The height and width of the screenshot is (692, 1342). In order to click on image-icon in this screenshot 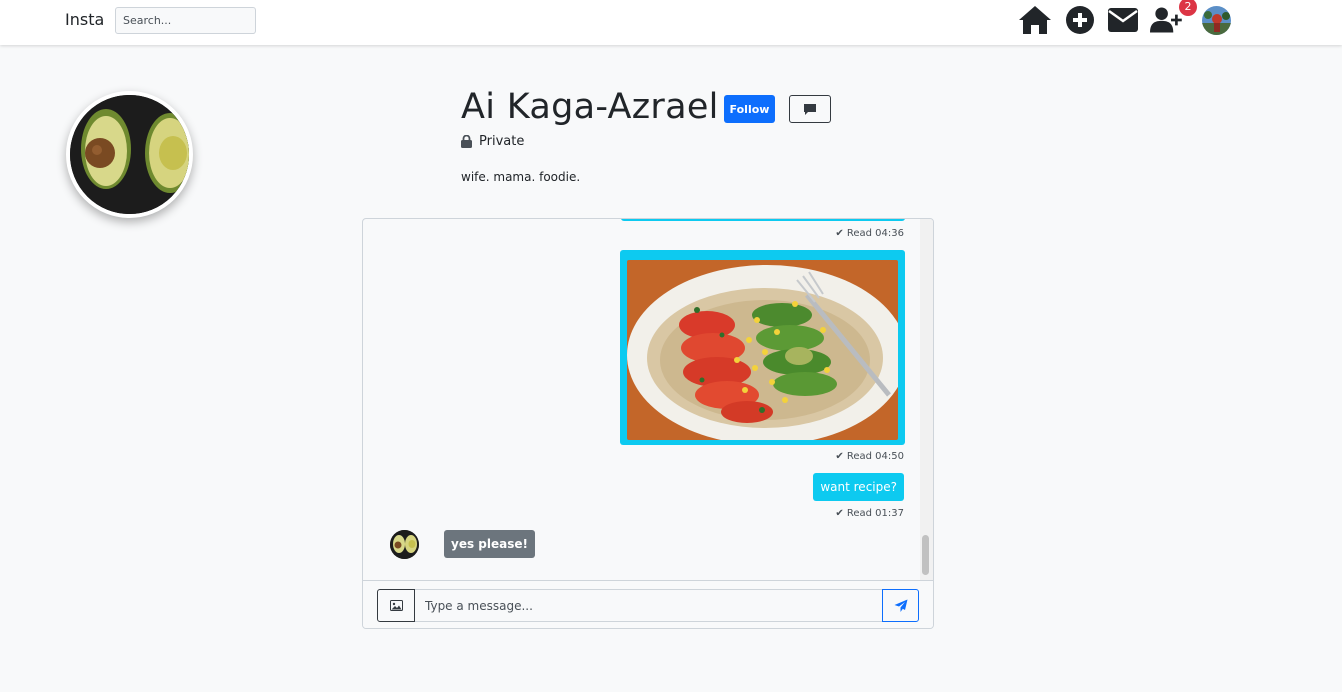, I will do `click(396, 605)`.